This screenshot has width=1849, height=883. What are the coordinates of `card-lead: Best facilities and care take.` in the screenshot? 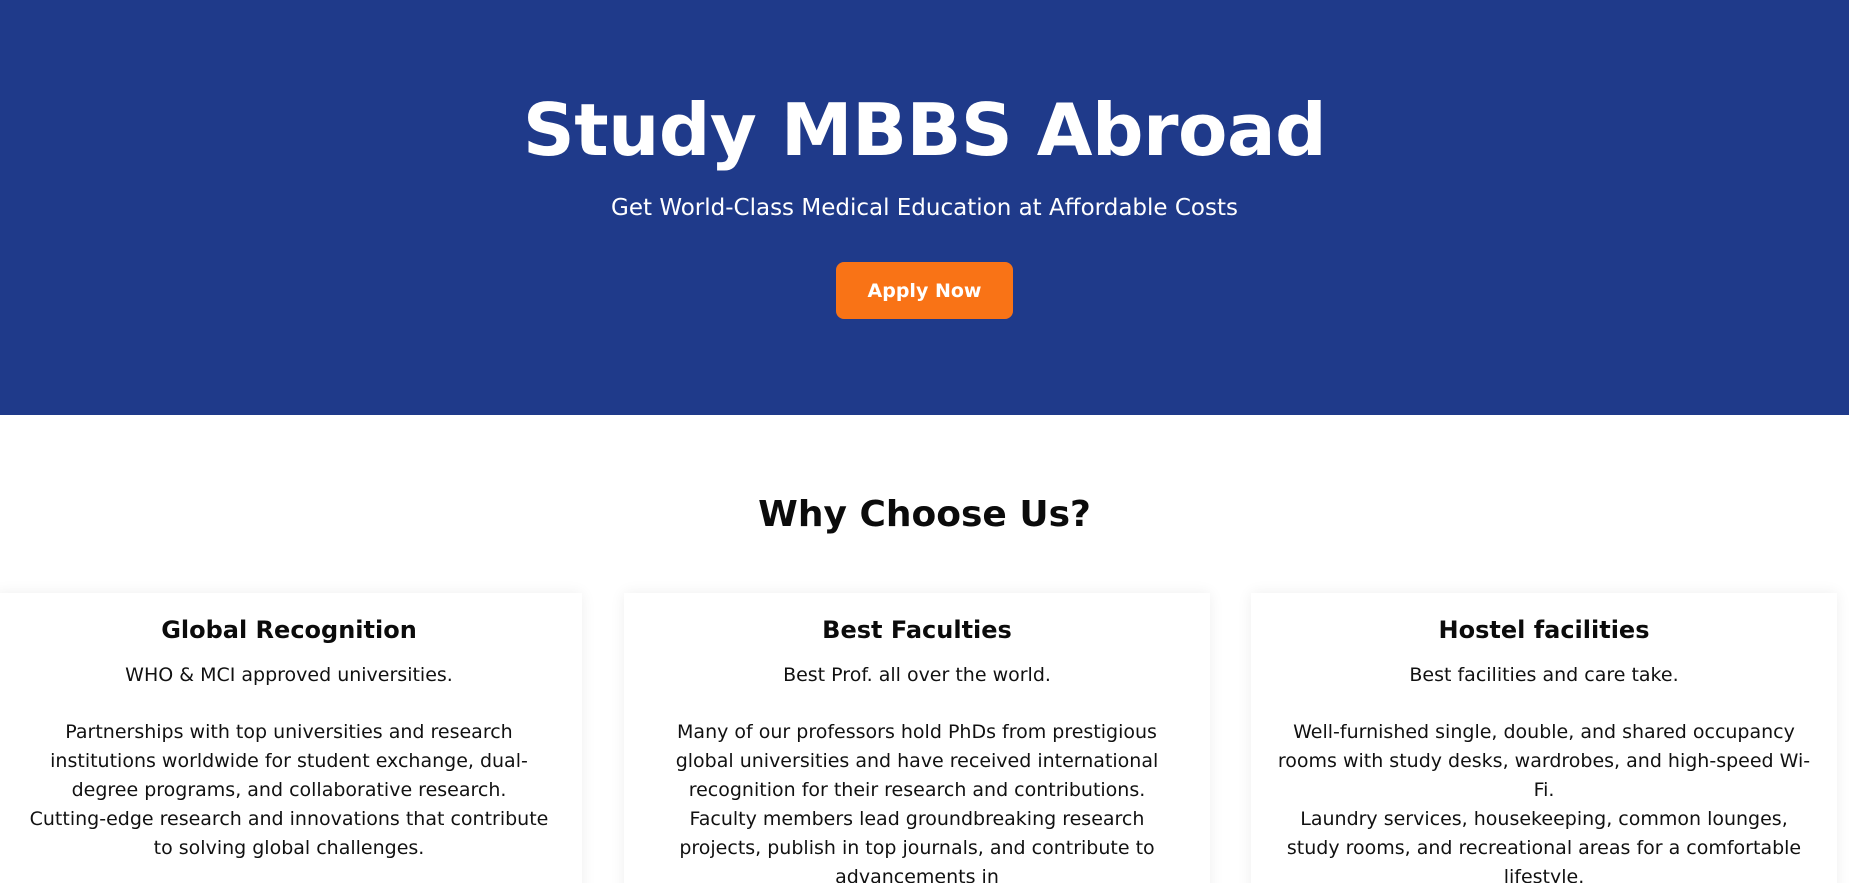 It's located at (1544, 675).